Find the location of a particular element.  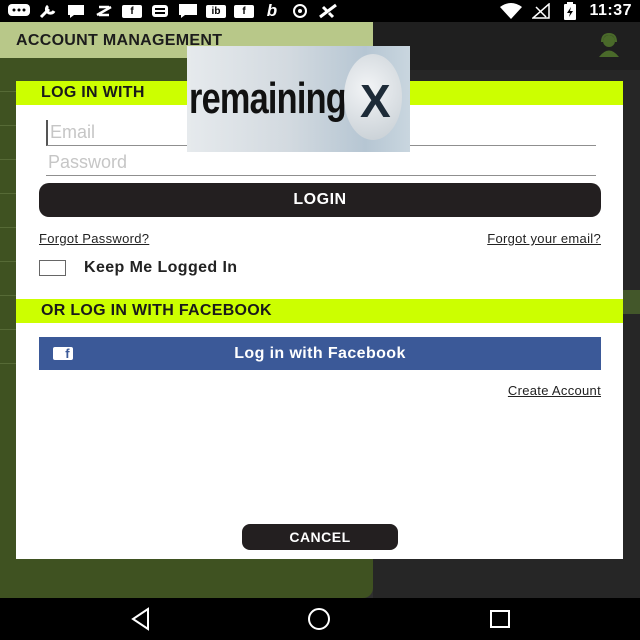

facebook-login-label: Log in with Facebook is located at coordinates (320, 353).